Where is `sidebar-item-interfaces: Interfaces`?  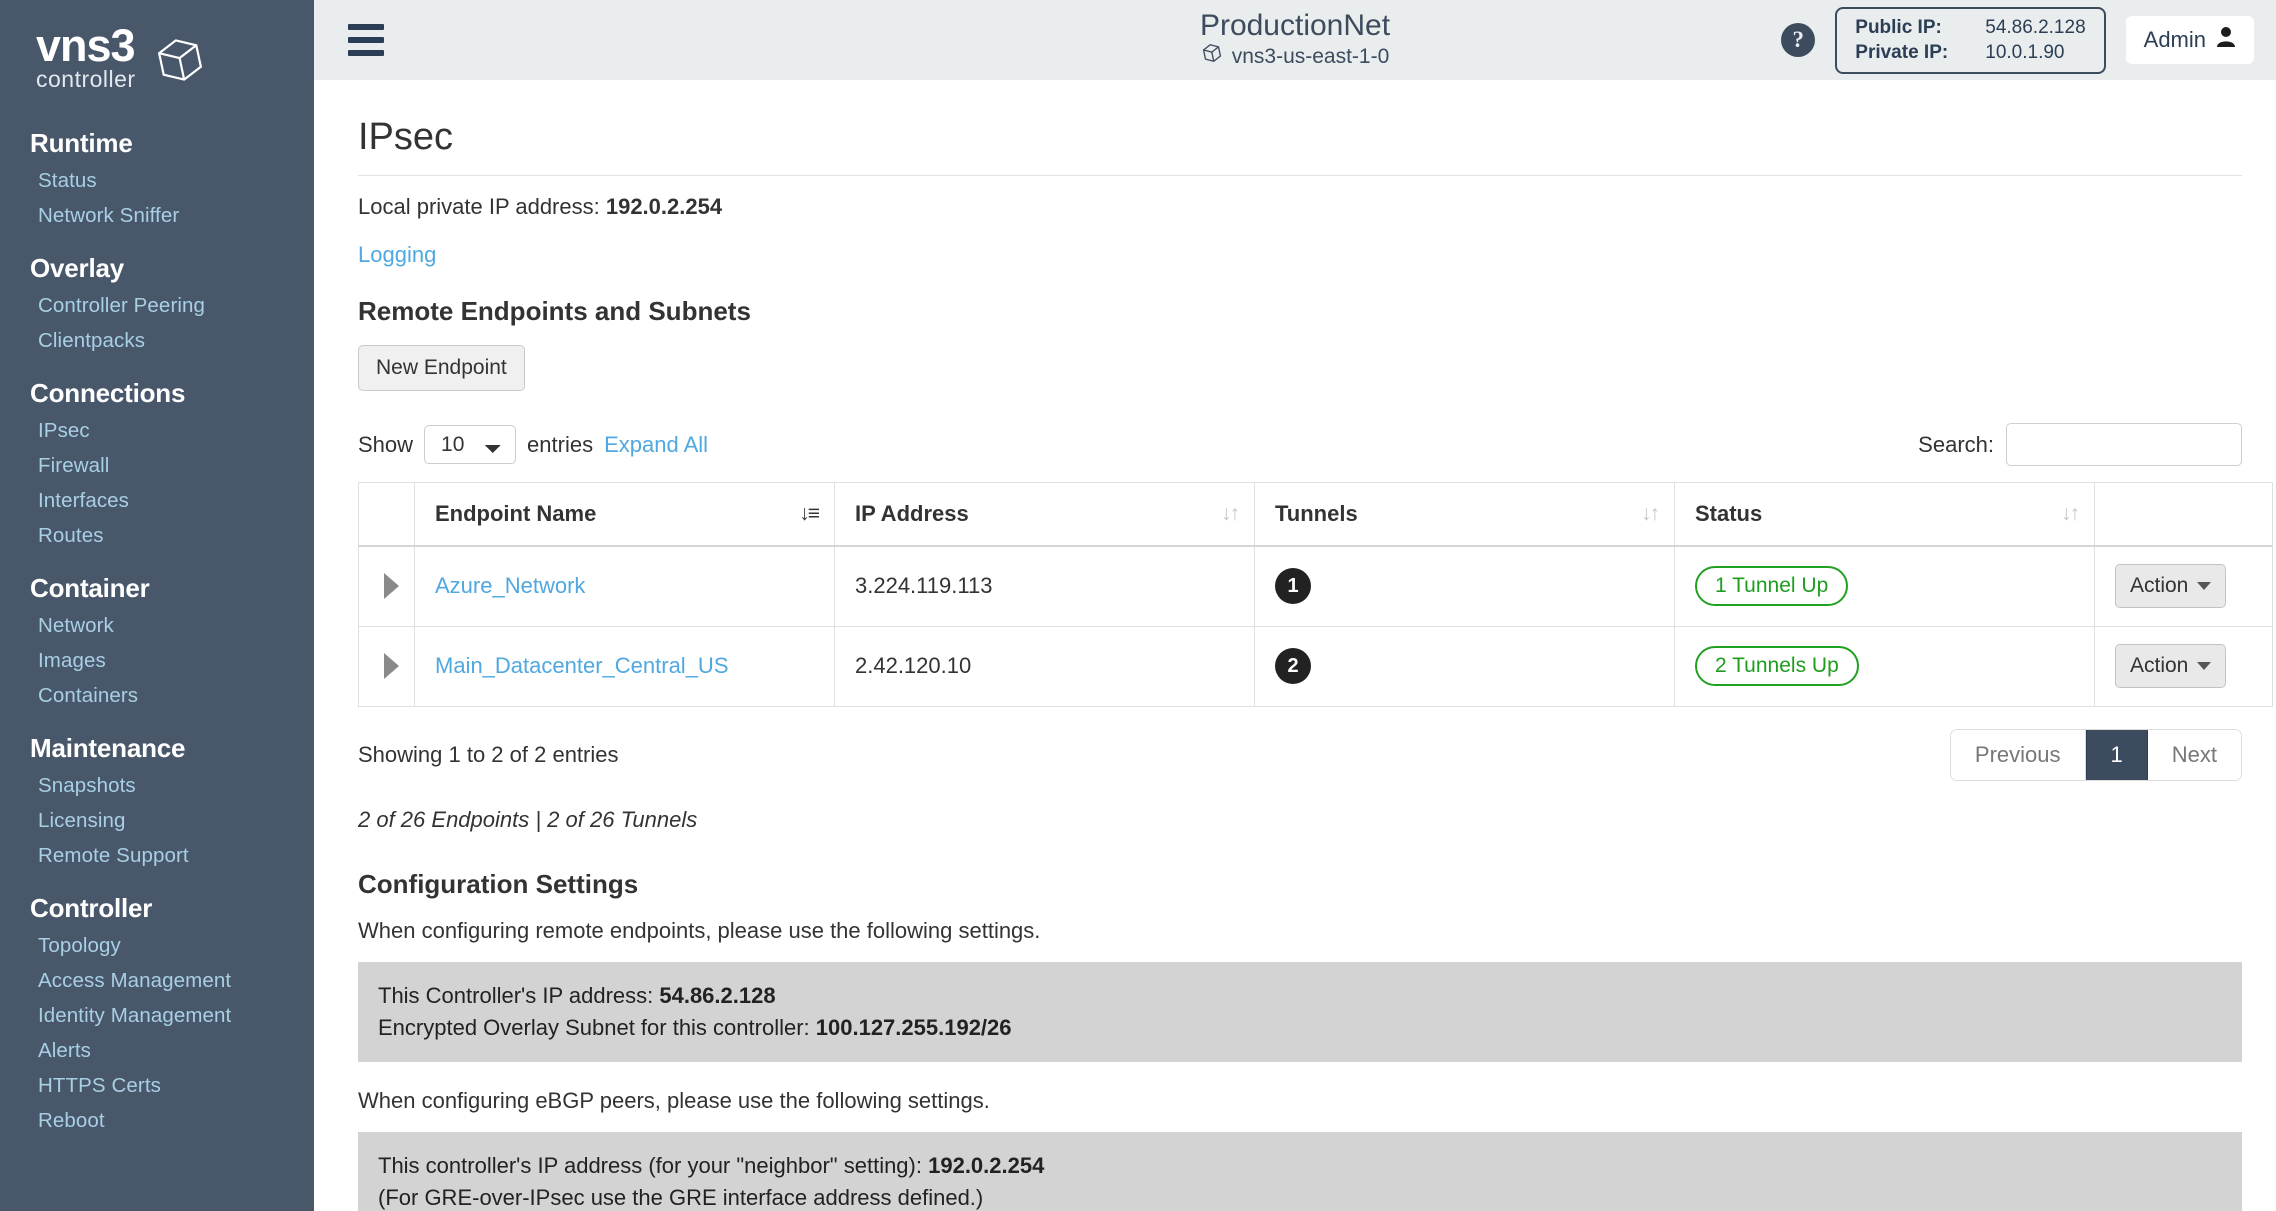
sidebar-item-interfaces: Interfaces is located at coordinates (157, 500).